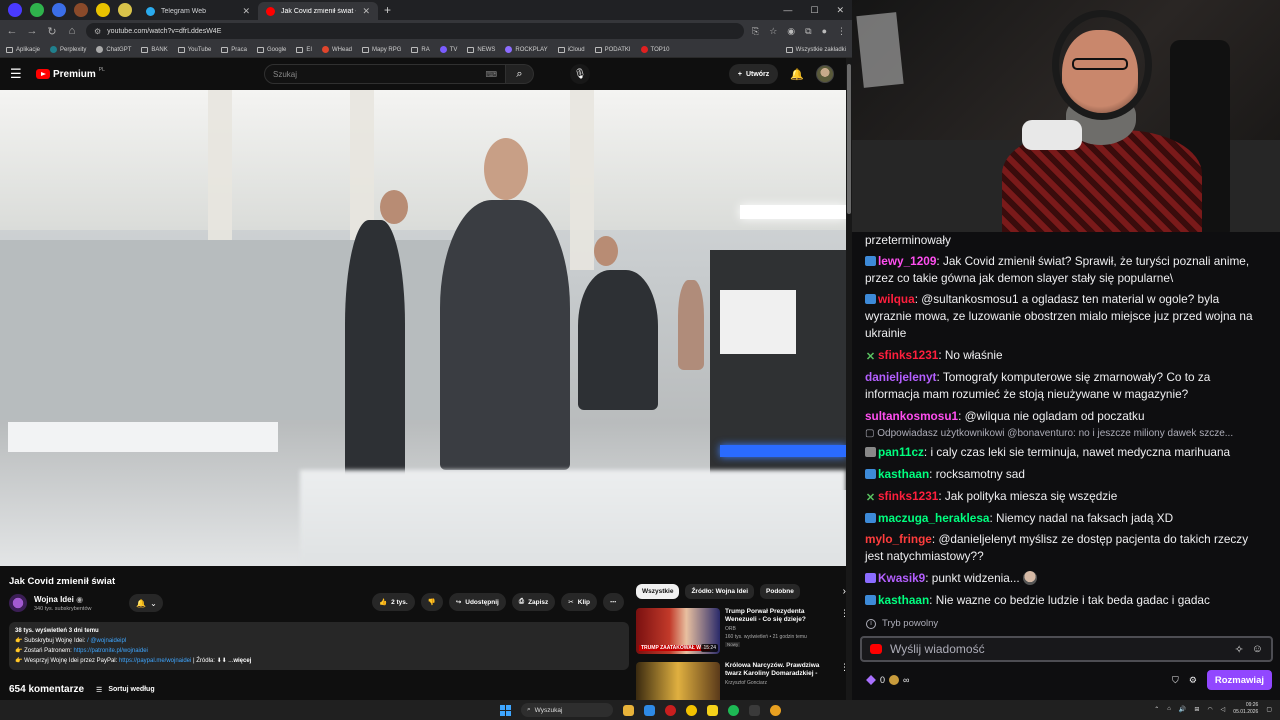  What do you see at coordinates (387, 10) in the screenshot?
I see `new-tab-button: +` at bounding box center [387, 10].